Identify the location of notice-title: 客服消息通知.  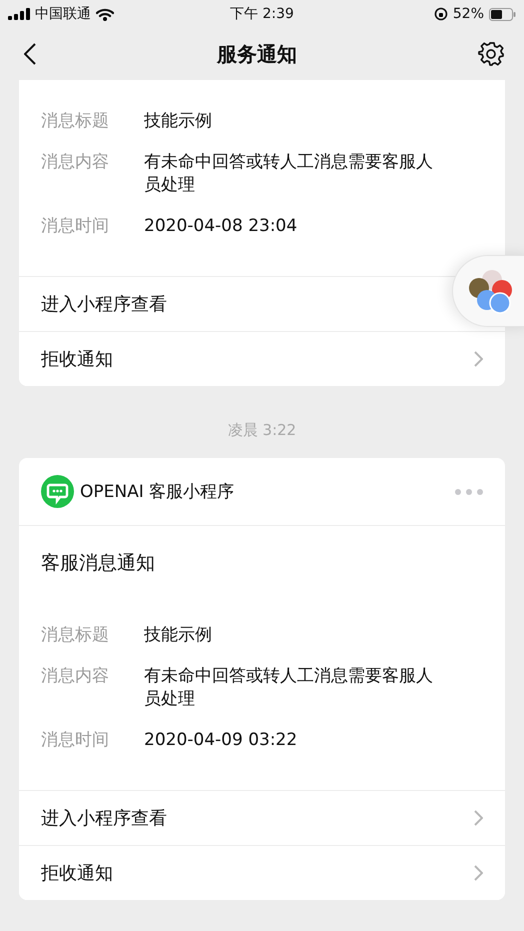
(98, 563).